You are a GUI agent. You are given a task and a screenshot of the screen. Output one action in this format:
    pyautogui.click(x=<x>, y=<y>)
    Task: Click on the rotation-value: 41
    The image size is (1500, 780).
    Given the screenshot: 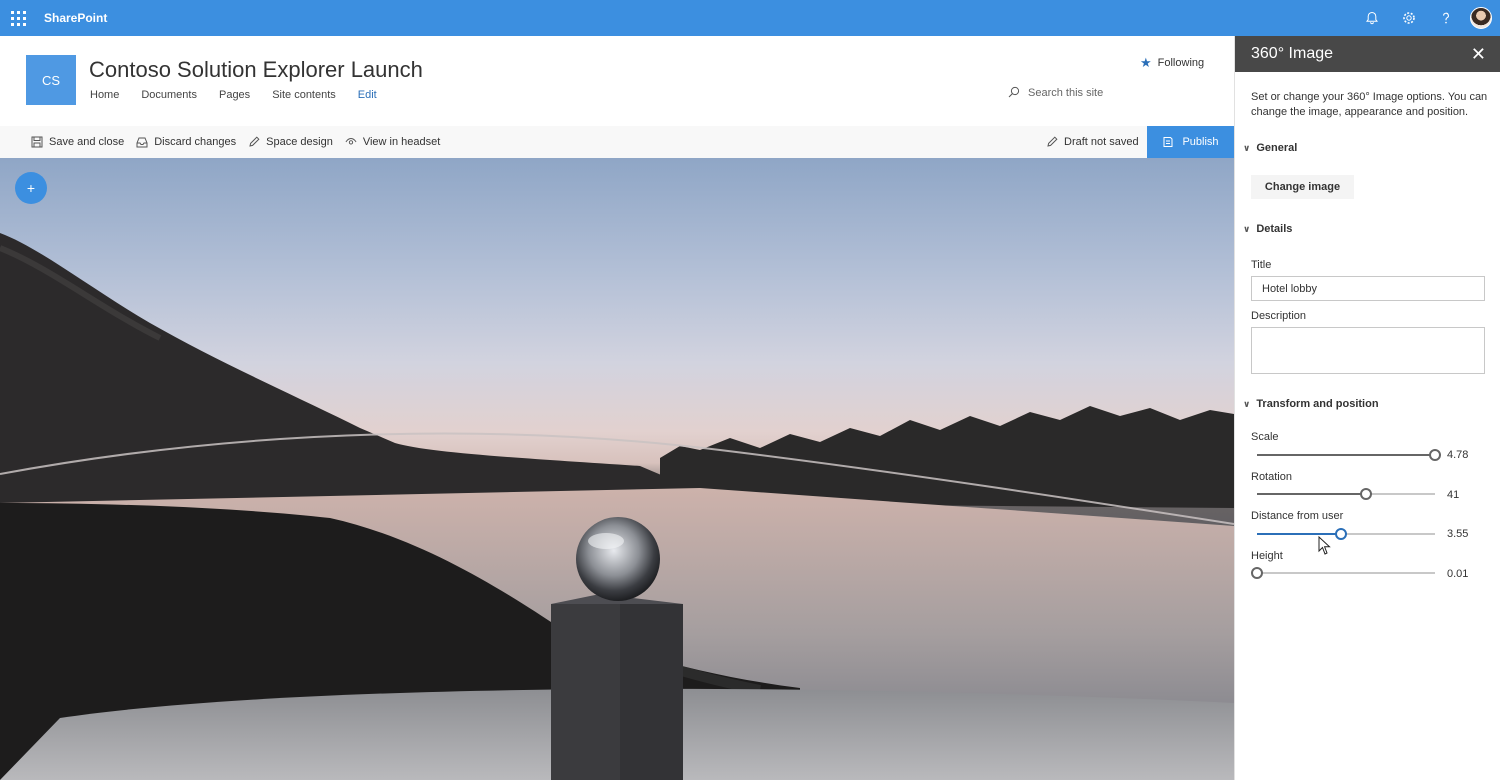 What is the action you would take?
    pyautogui.click(x=1453, y=495)
    